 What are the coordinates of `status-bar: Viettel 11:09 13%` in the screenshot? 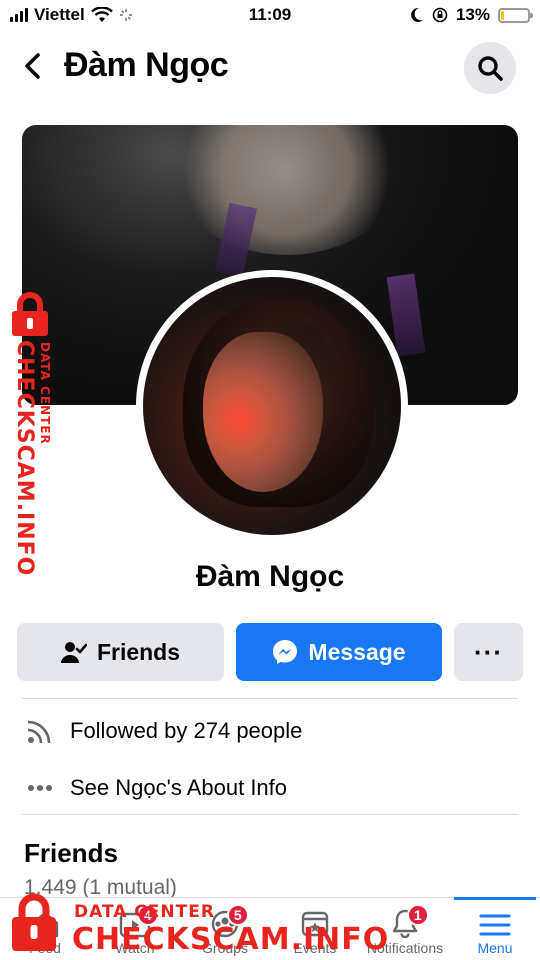 It's located at (270, 16).